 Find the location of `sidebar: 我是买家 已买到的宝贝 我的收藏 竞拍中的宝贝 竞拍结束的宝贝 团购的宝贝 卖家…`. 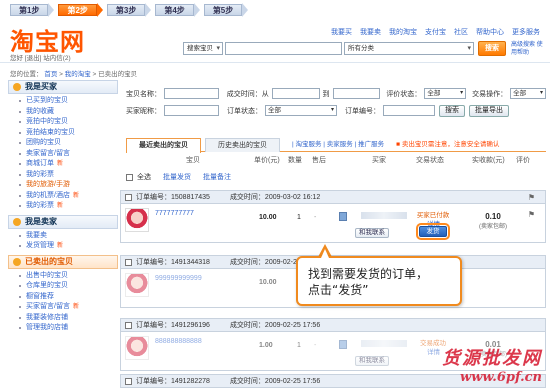

sidebar: 我是买家 已买到的宝贝 我的收藏 竞拍中的宝贝 竞拍结束的宝贝 团购的宝贝 卖家… is located at coordinates (63, 208).